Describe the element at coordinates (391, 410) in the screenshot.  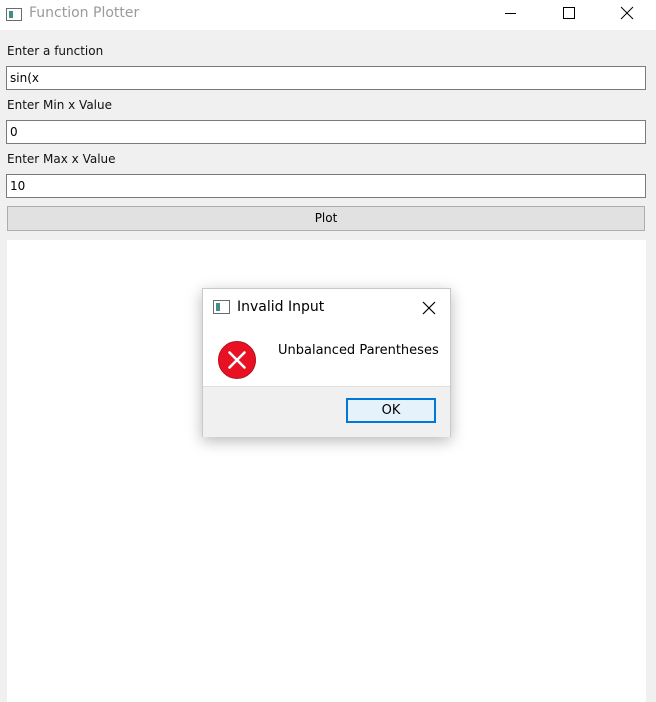
I see `ok-button: OK` at that location.